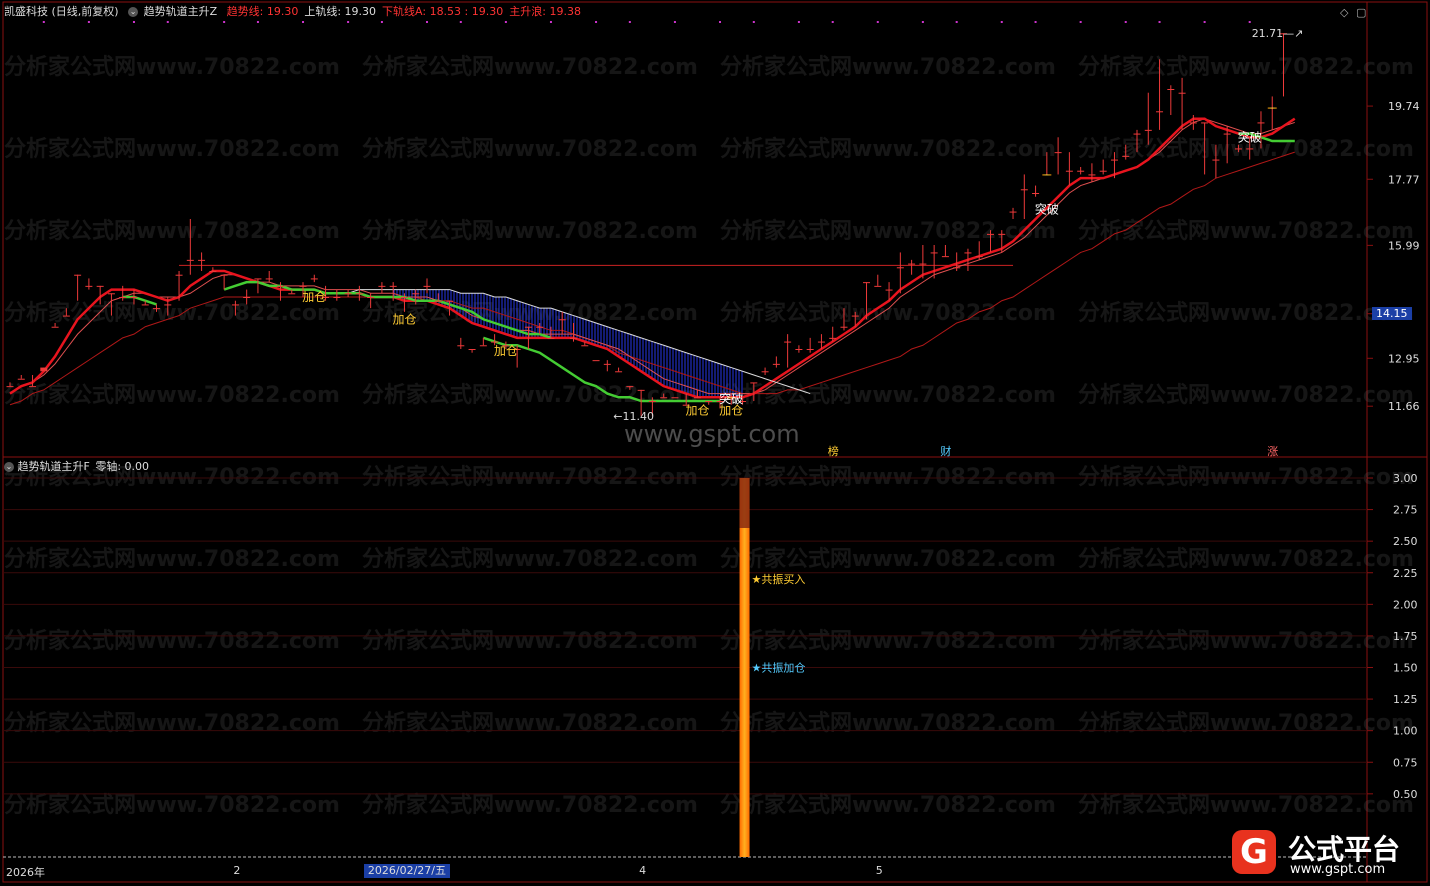 Image resolution: width=1430 pixels, height=886 pixels. I want to click on readout-value: 上轨线: 19.30, so click(340, 11).